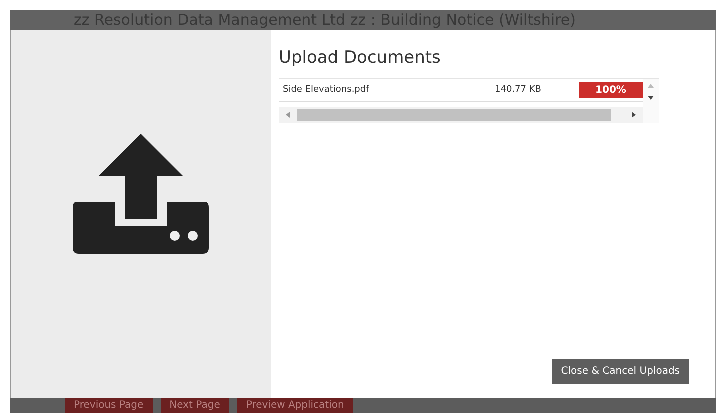  I want to click on vertical-scrollbar, so click(651, 101).